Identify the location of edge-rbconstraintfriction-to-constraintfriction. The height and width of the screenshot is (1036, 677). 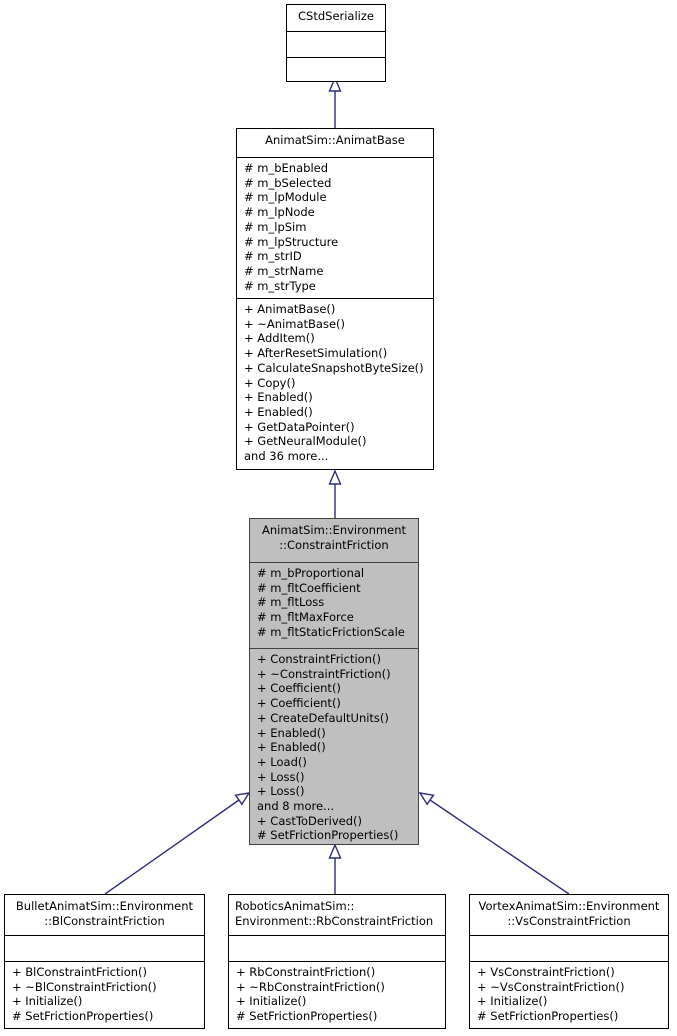
(335, 868).